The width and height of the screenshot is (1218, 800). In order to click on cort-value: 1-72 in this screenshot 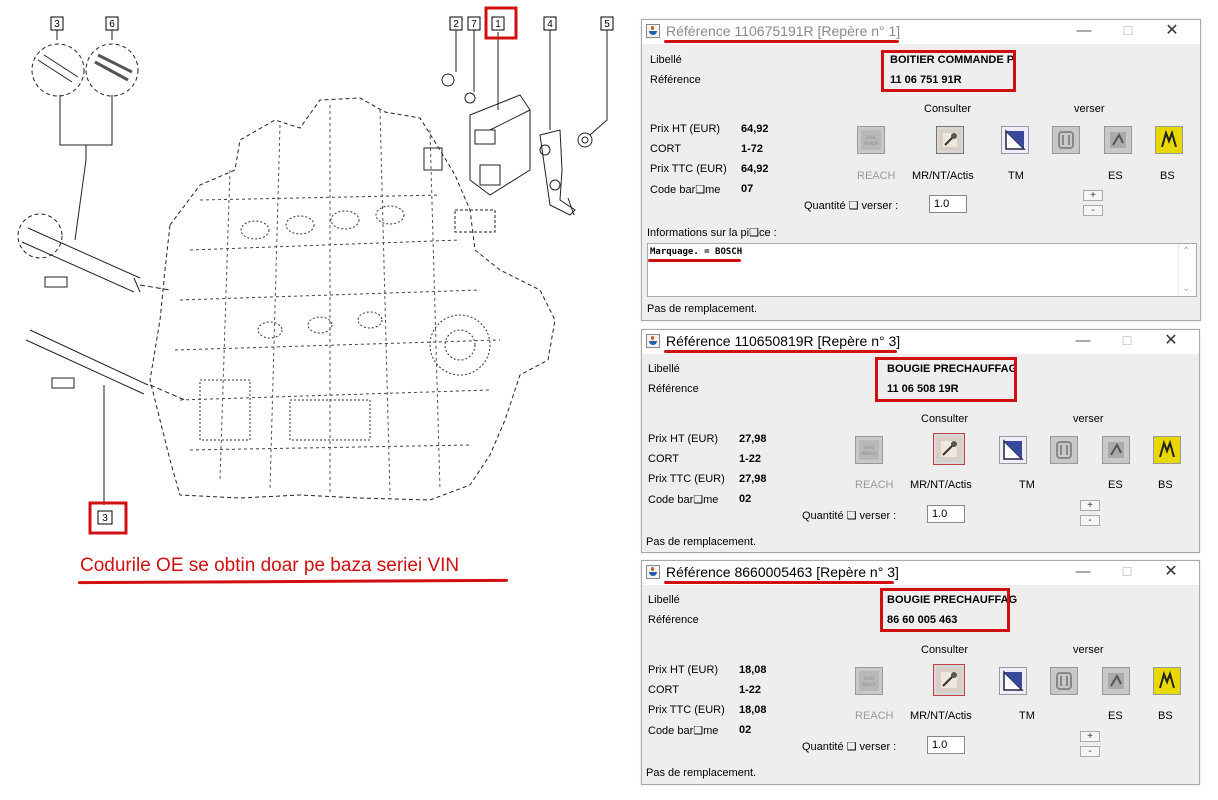, I will do `click(752, 149)`.